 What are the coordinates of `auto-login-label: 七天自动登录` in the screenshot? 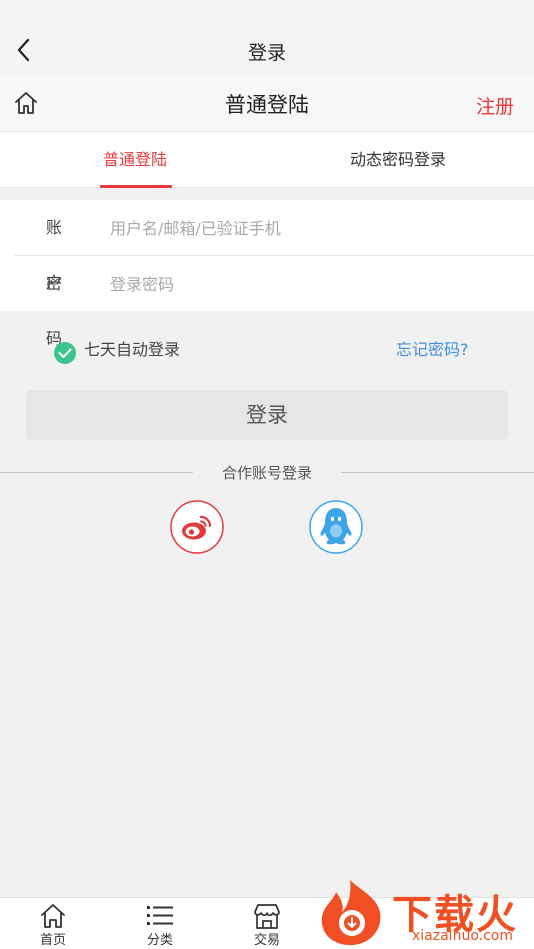 It's located at (132, 349).